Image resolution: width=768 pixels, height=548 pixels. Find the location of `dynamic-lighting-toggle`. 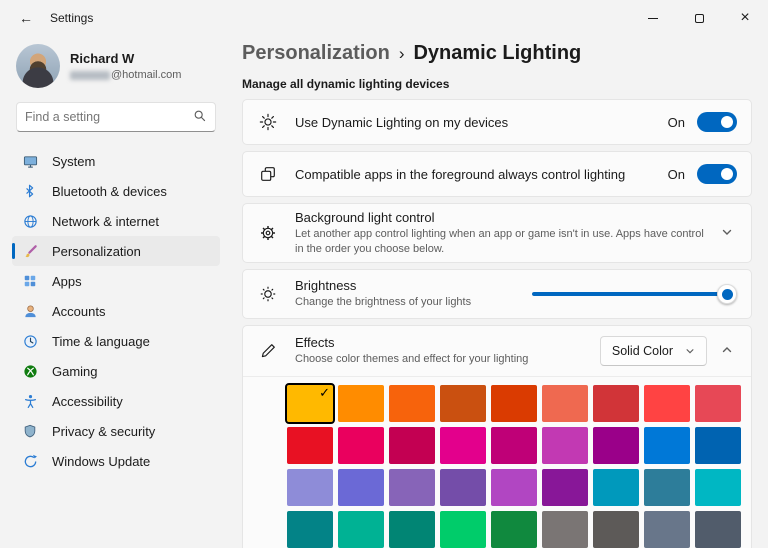

dynamic-lighting-toggle is located at coordinates (717, 122).